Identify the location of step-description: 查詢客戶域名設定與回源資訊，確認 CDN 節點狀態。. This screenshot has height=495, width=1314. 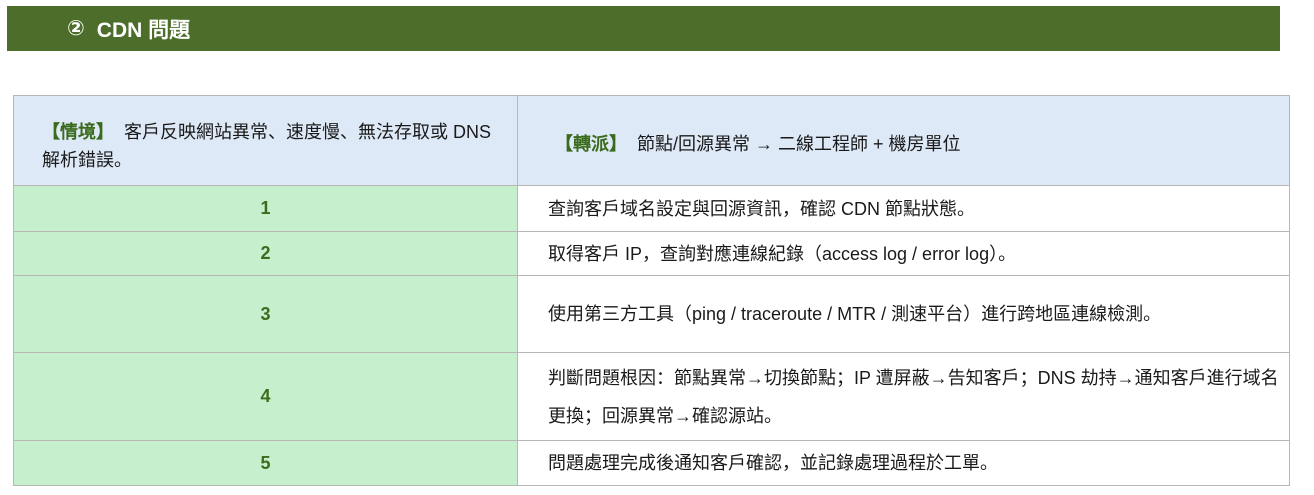
(903, 208).